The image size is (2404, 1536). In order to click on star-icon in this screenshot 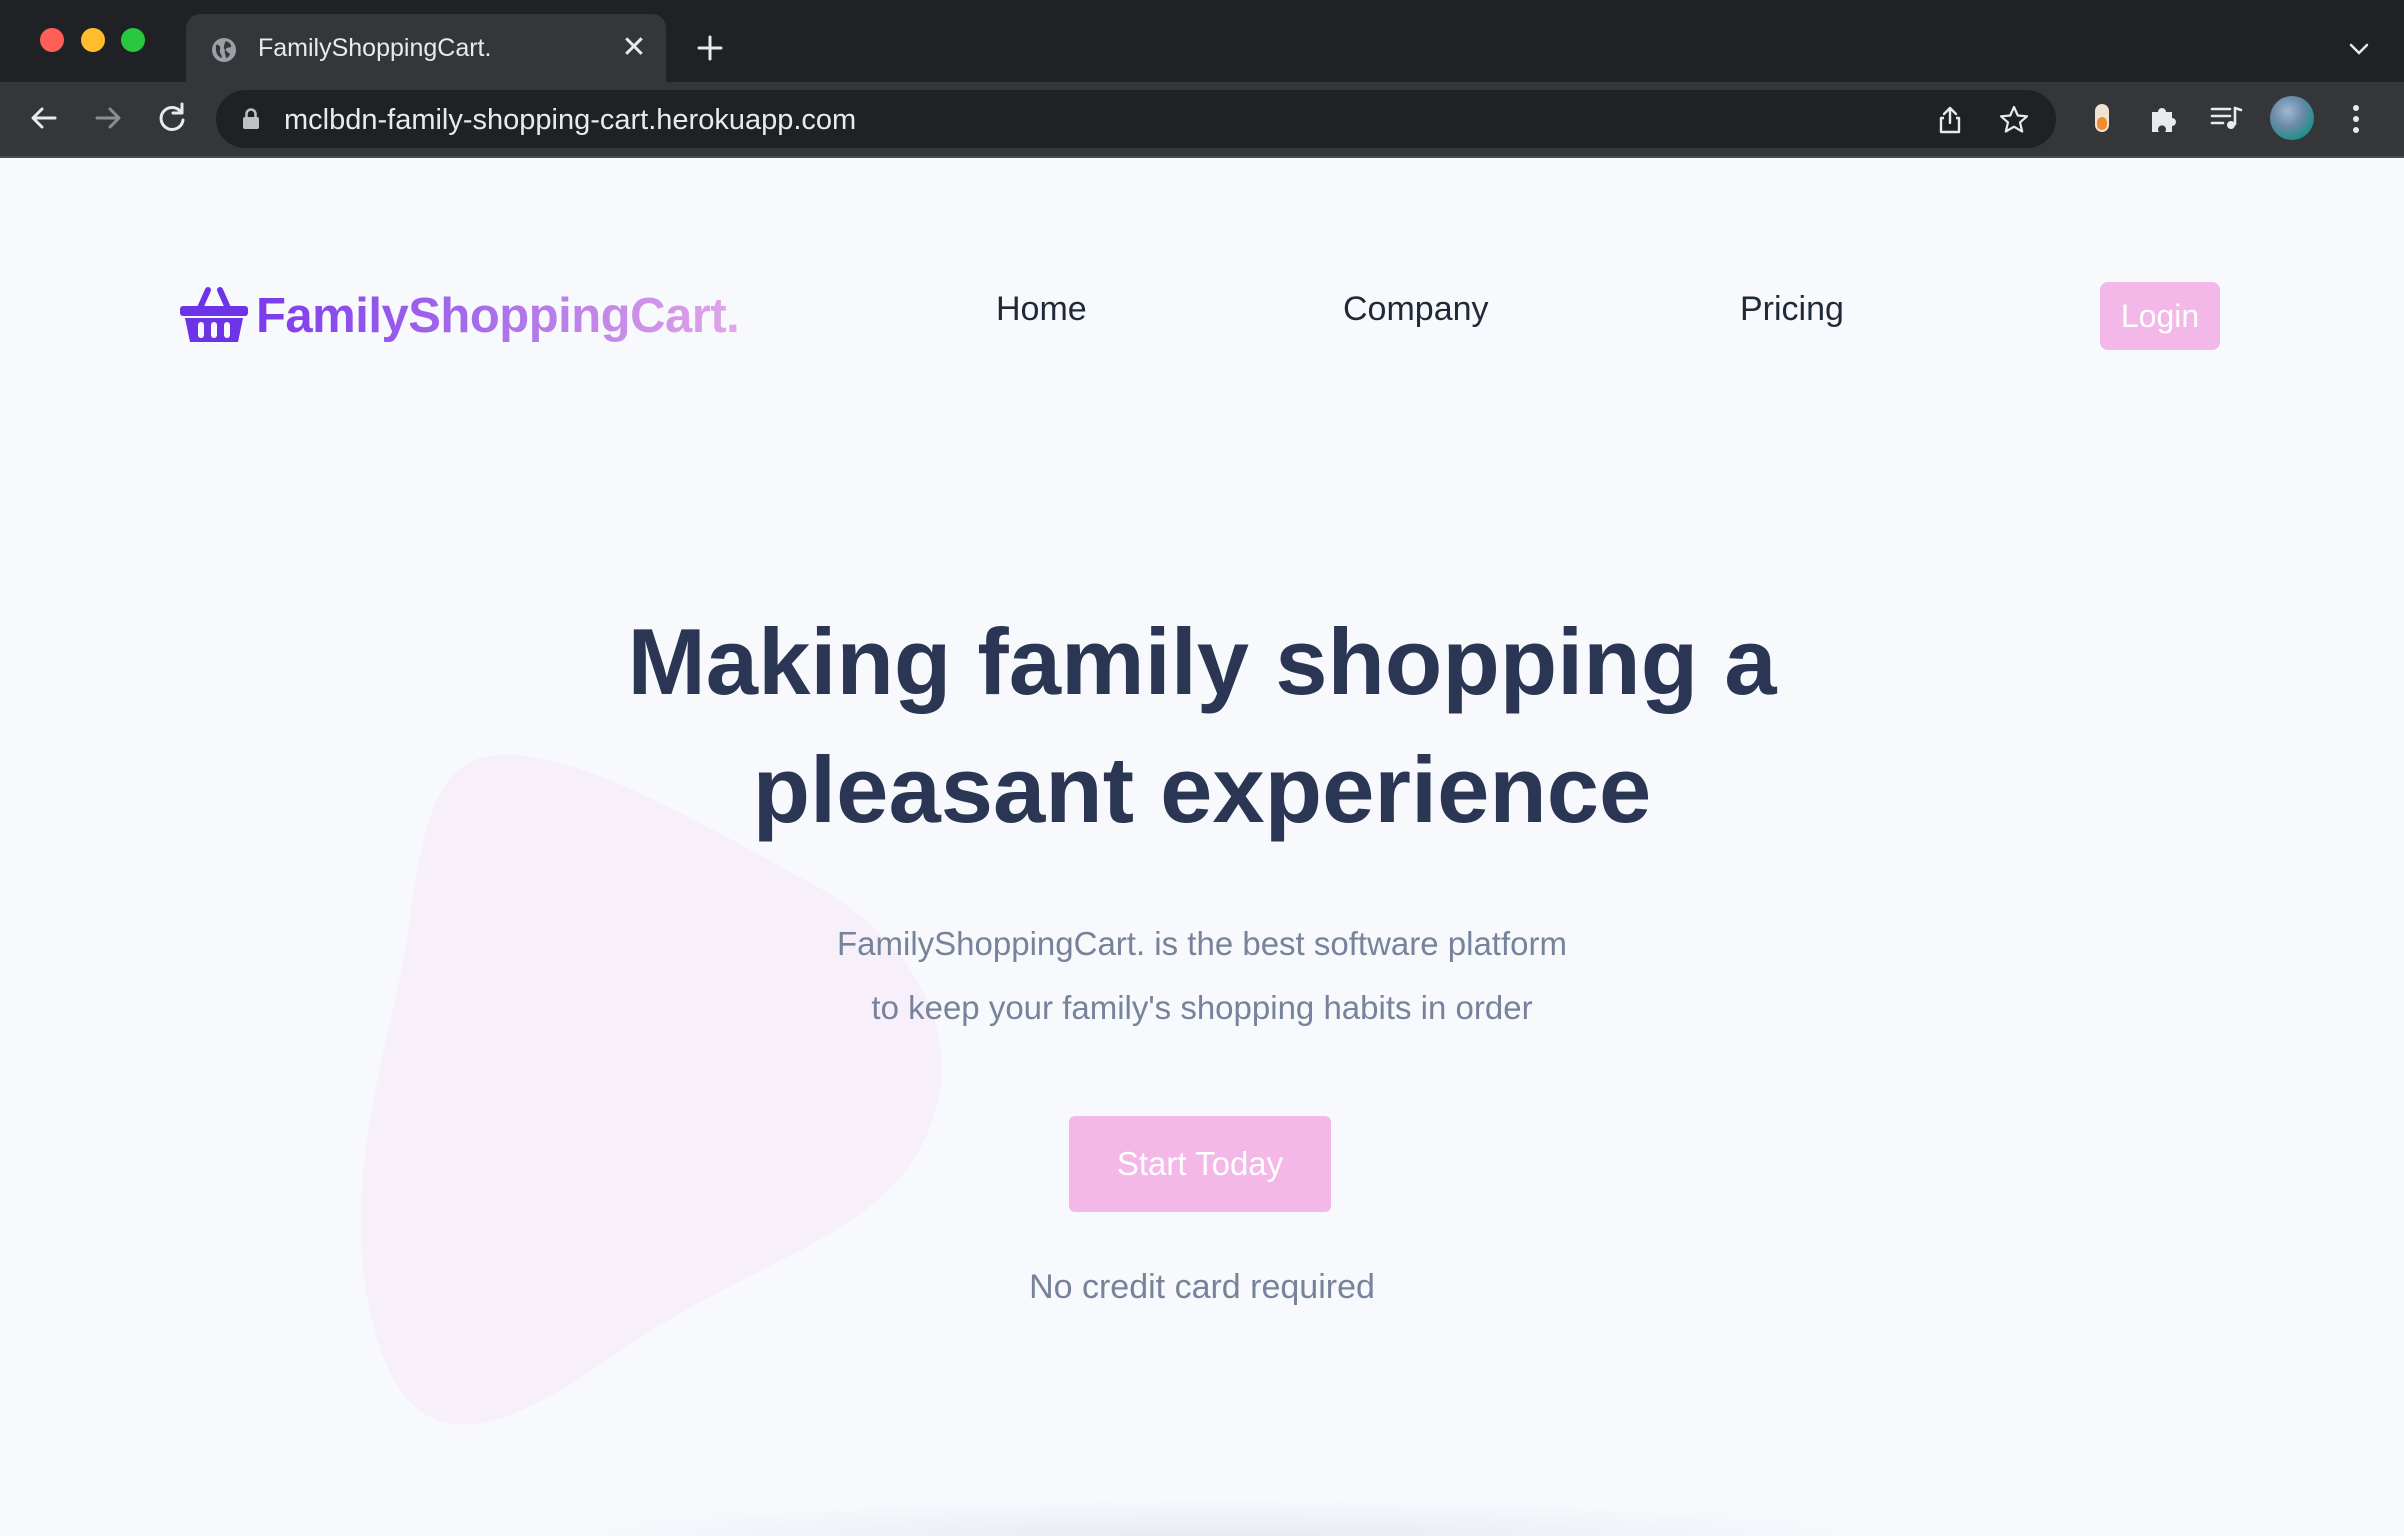, I will do `click(2014, 120)`.